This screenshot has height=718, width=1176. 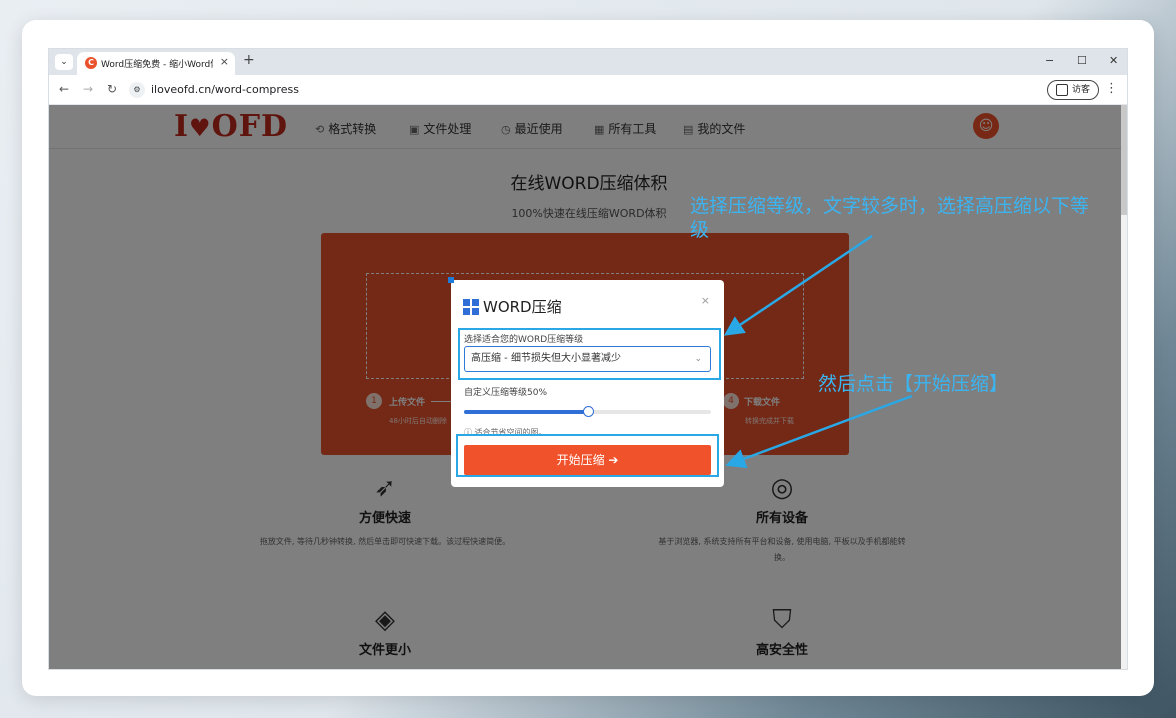 What do you see at coordinates (1111, 88) in the screenshot?
I see `more-menu-icon: ⋮` at bounding box center [1111, 88].